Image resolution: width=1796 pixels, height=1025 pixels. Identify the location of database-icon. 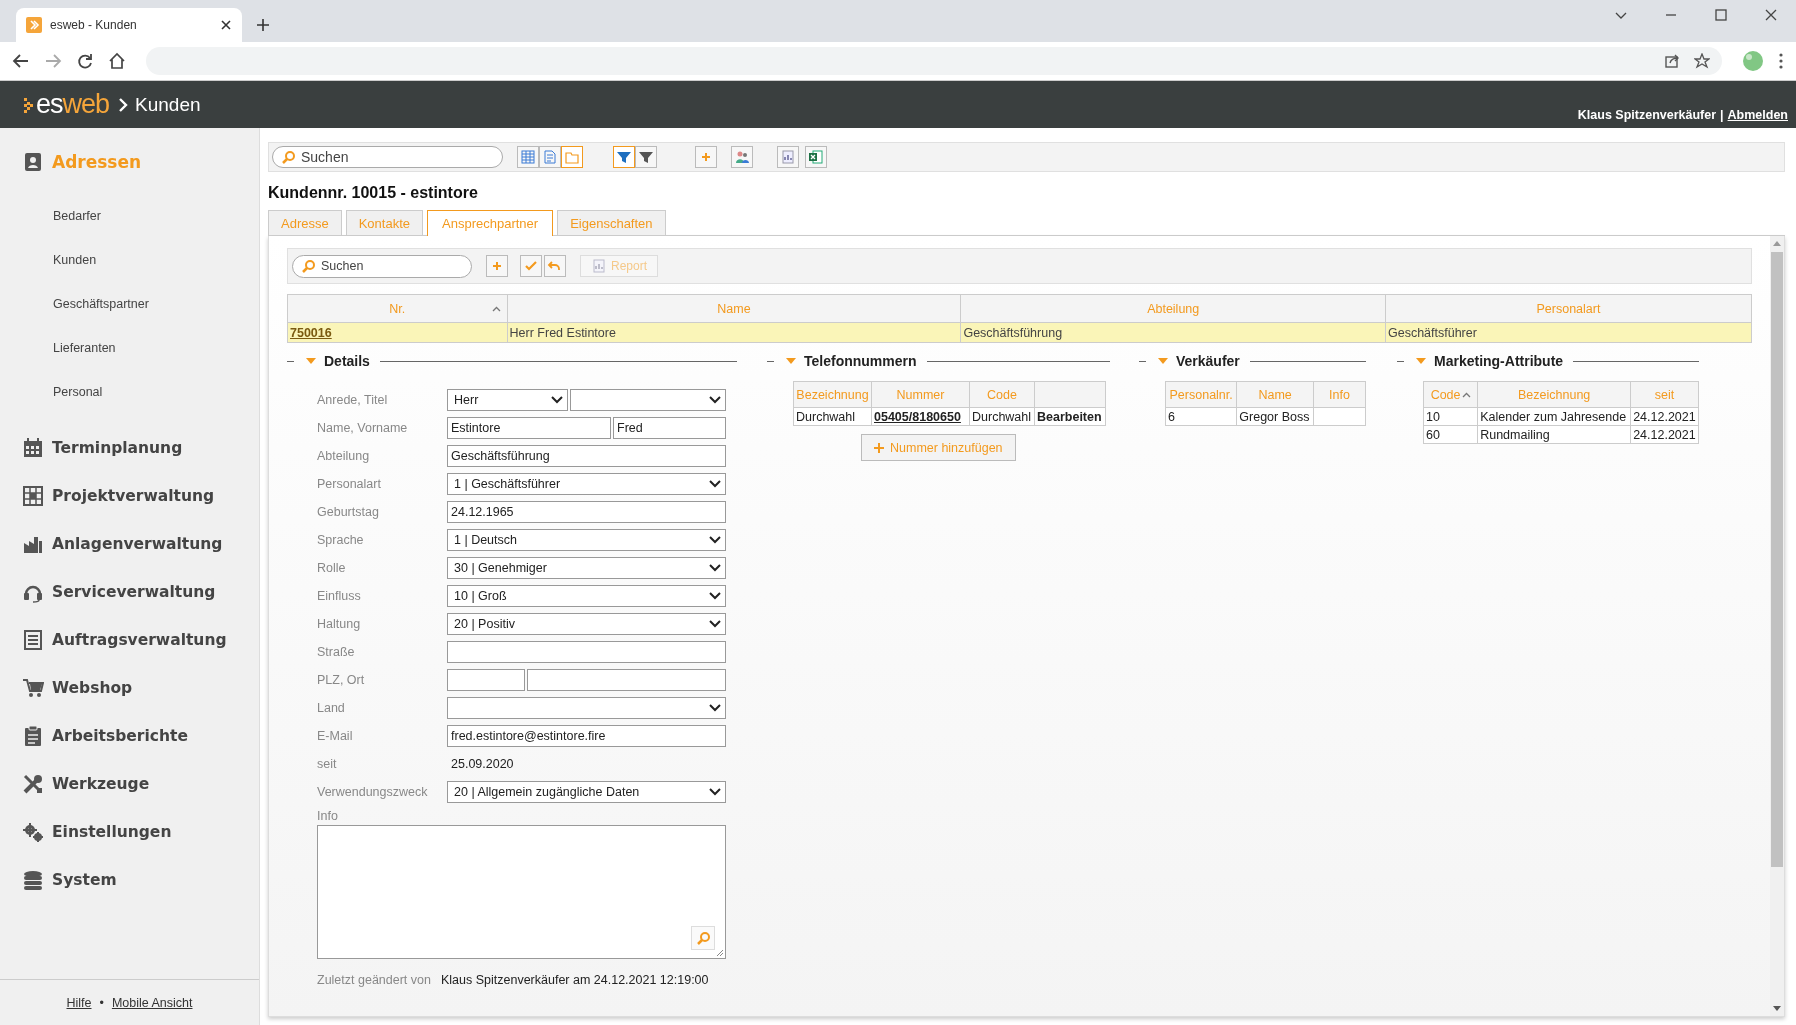
(33, 880).